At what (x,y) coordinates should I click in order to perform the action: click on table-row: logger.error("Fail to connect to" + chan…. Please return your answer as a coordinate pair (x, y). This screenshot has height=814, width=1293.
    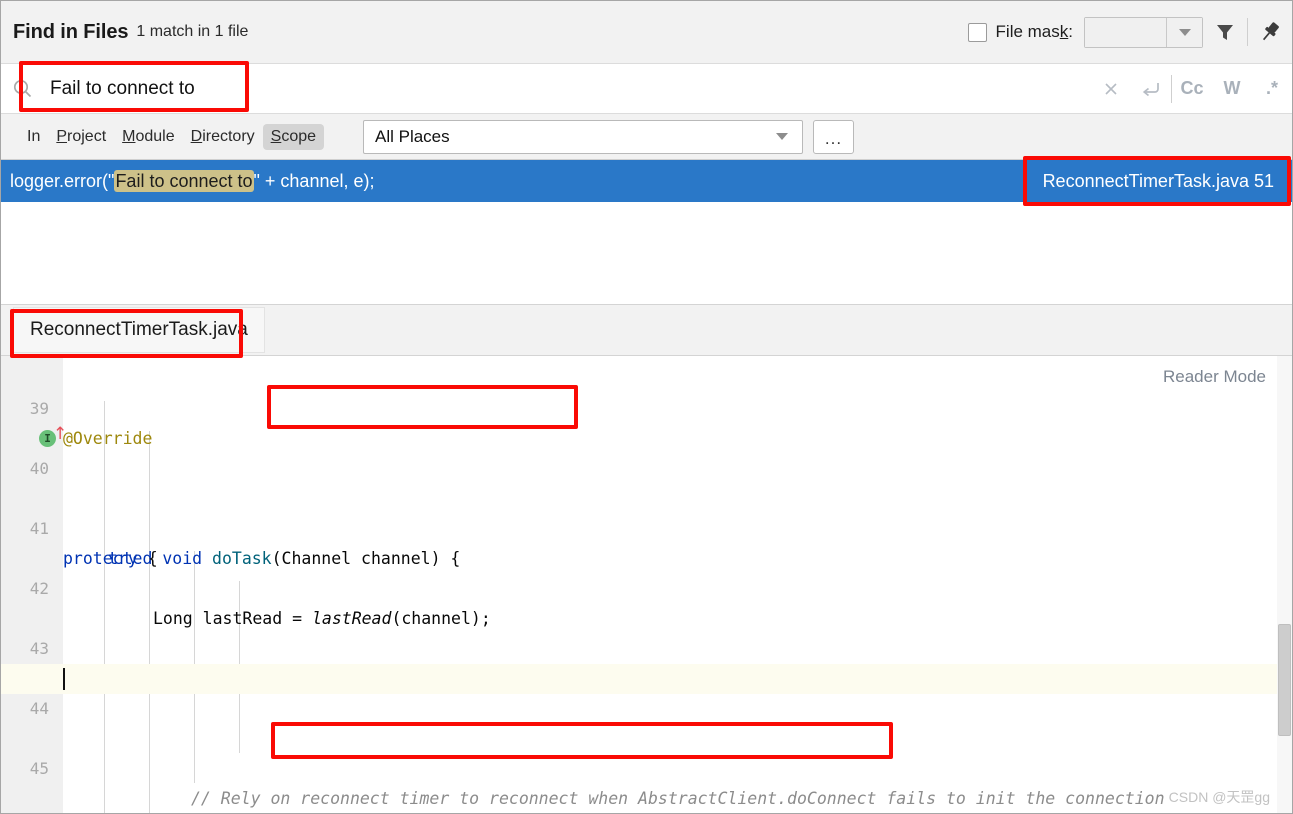
    Looking at the image, I should click on (646, 181).